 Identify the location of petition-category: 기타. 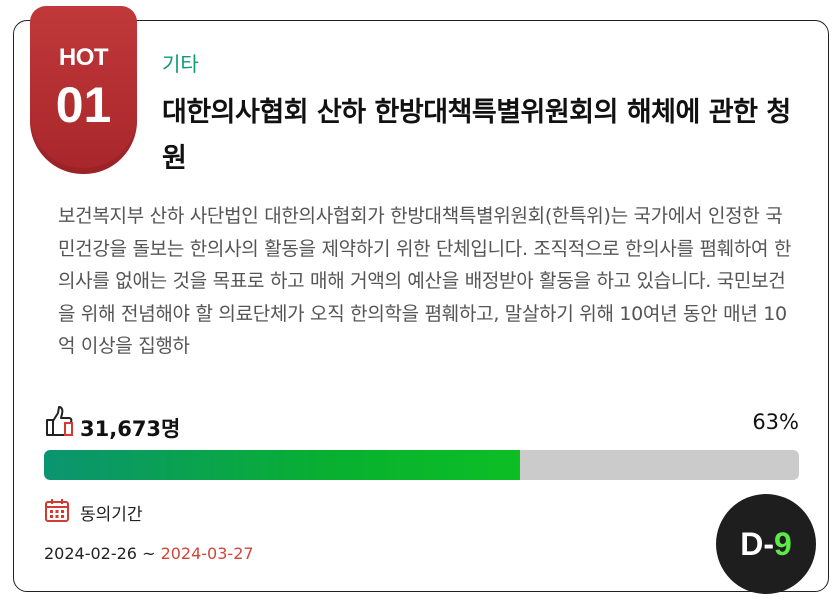
(180, 64).